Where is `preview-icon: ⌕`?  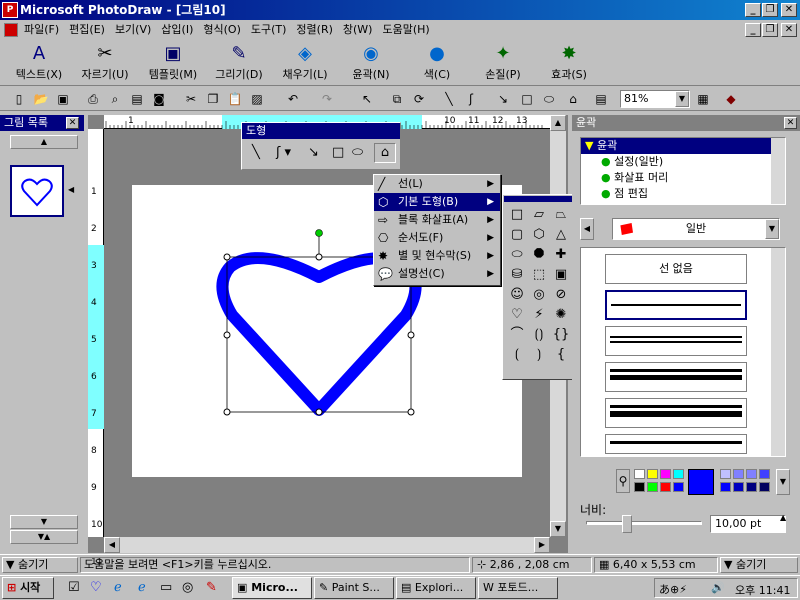
preview-icon: ⌕ is located at coordinates (115, 99).